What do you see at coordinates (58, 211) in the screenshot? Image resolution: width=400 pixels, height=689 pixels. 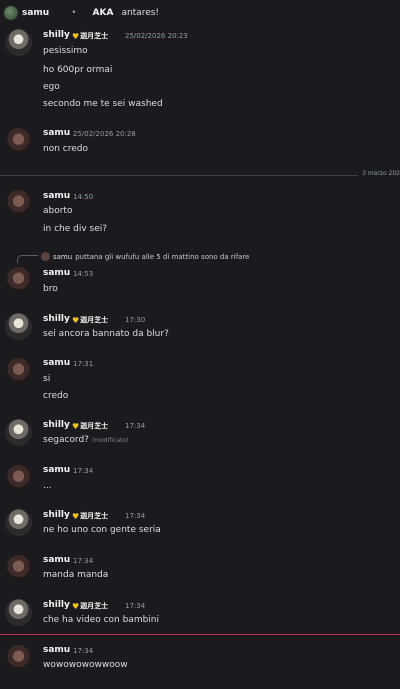 I see `message-text: aborto` at bounding box center [58, 211].